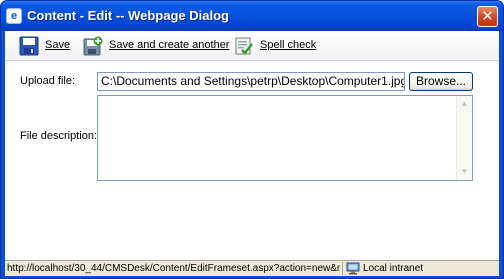 This screenshot has height=279, width=504. I want to click on save-and-create-another-label: Save and create another, so click(169, 45).